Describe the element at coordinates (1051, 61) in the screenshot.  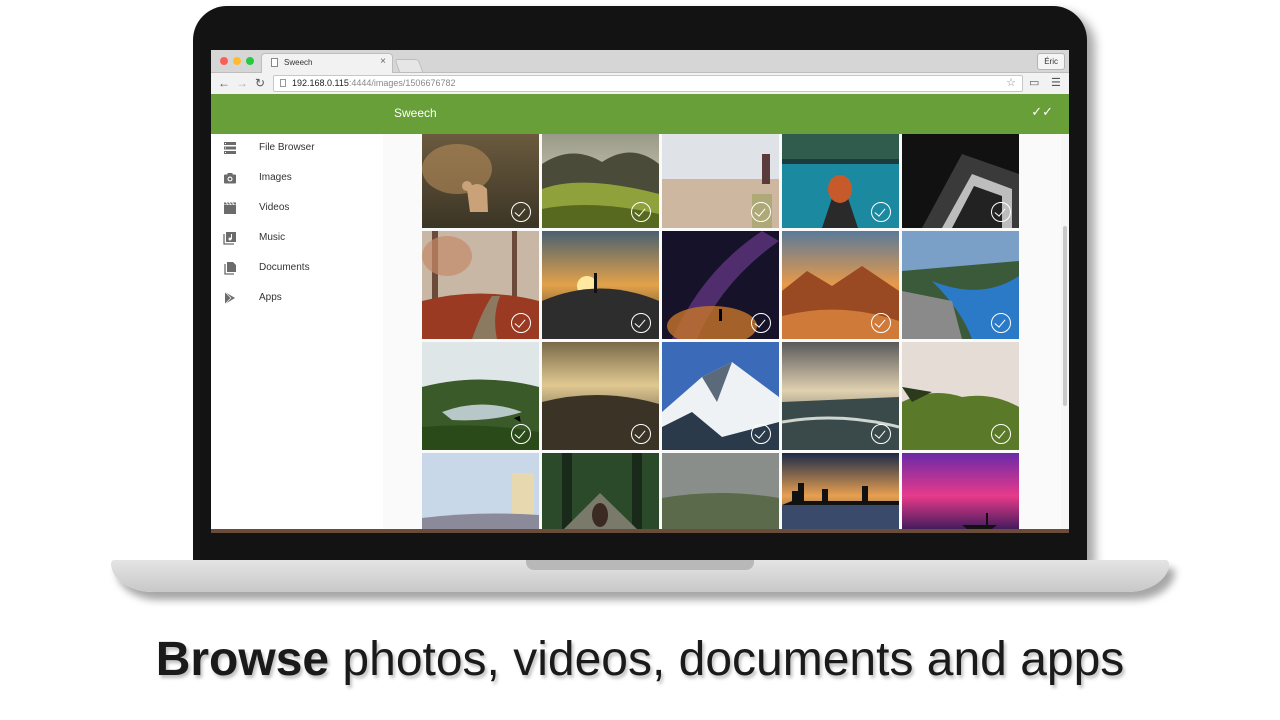
I see `user-profile-button: Éric` at that location.